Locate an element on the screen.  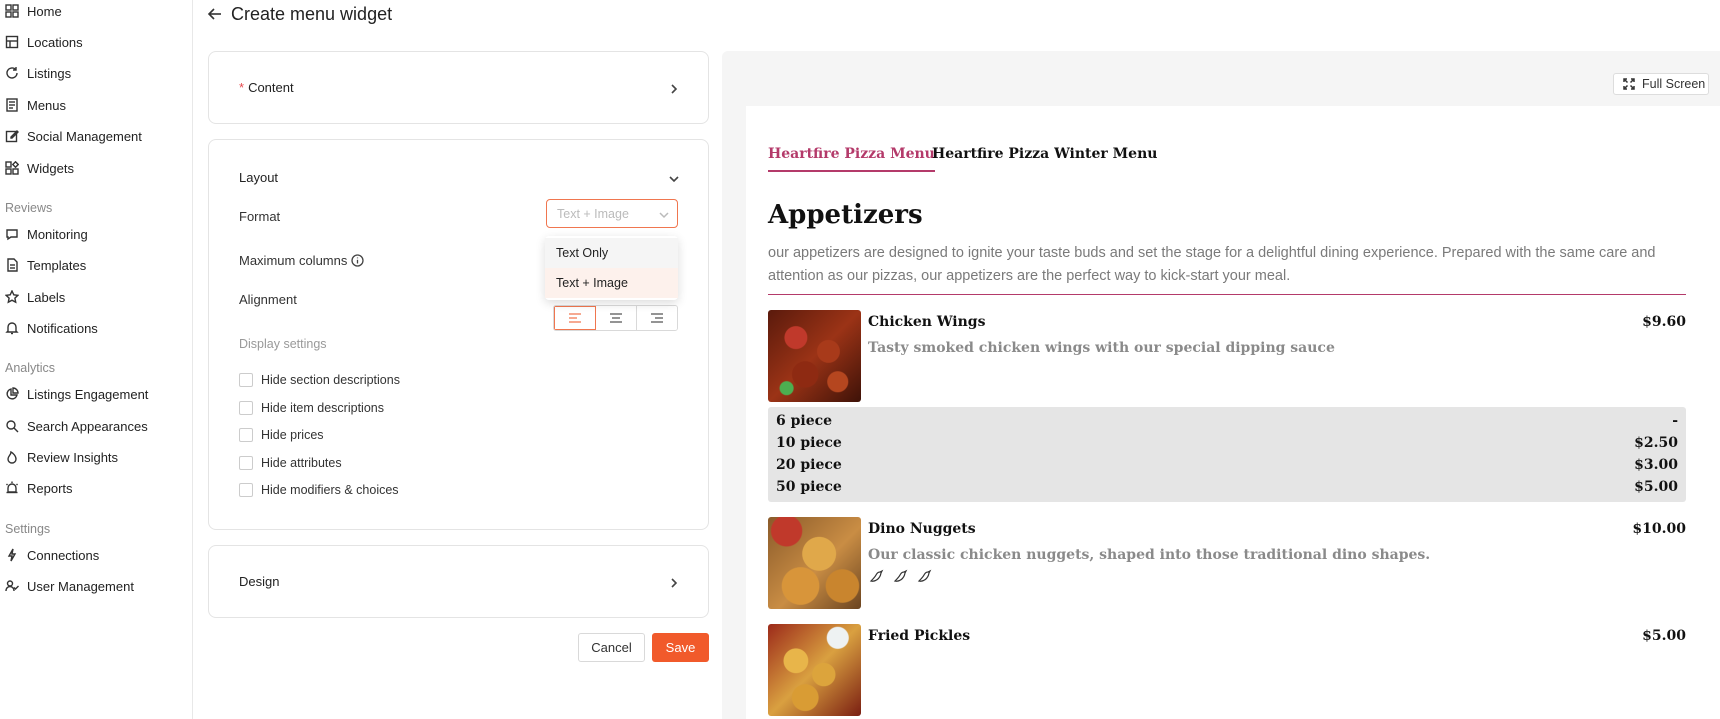
pie-chart-icon is located at coordinates (12, 394).